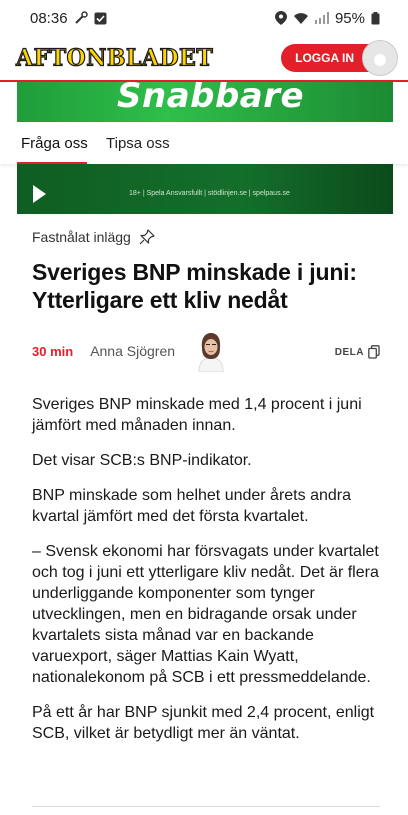  I want to click on share-label: DELA, so click(349, 352).